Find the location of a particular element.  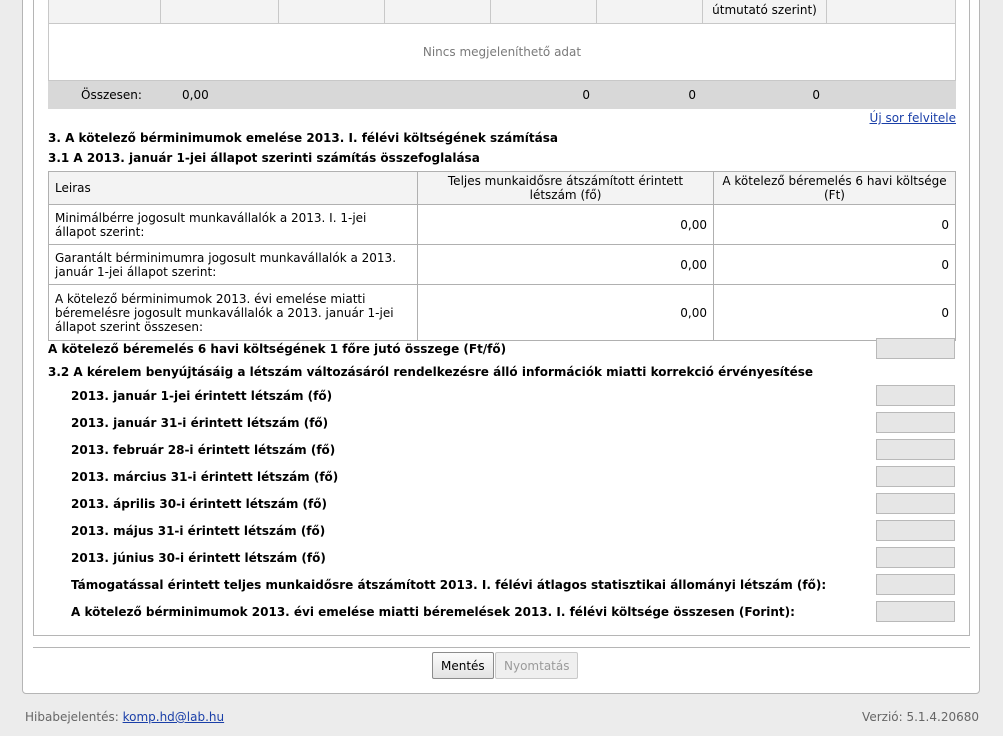

jan31-count-field is located at coordinates (915, 422).